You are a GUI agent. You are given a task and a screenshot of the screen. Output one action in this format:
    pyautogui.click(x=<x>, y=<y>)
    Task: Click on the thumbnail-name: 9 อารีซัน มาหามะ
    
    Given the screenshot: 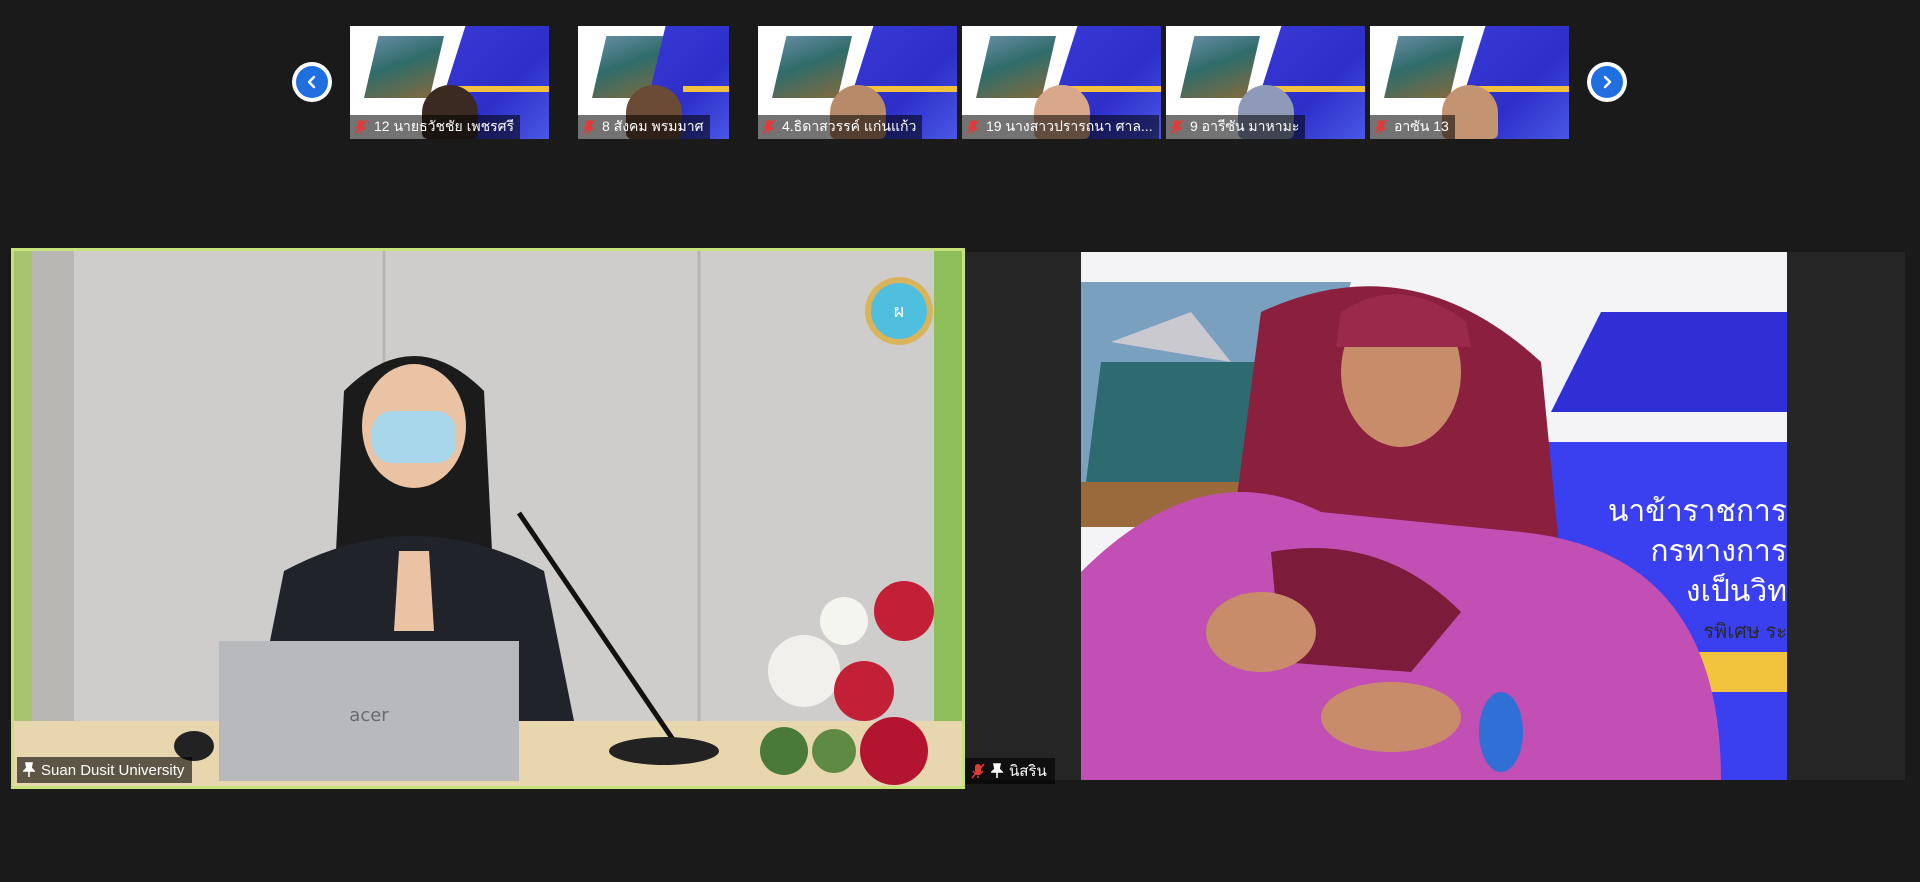 What is the action you would take?
    pyautogui.click(x=1245, y=126)
    